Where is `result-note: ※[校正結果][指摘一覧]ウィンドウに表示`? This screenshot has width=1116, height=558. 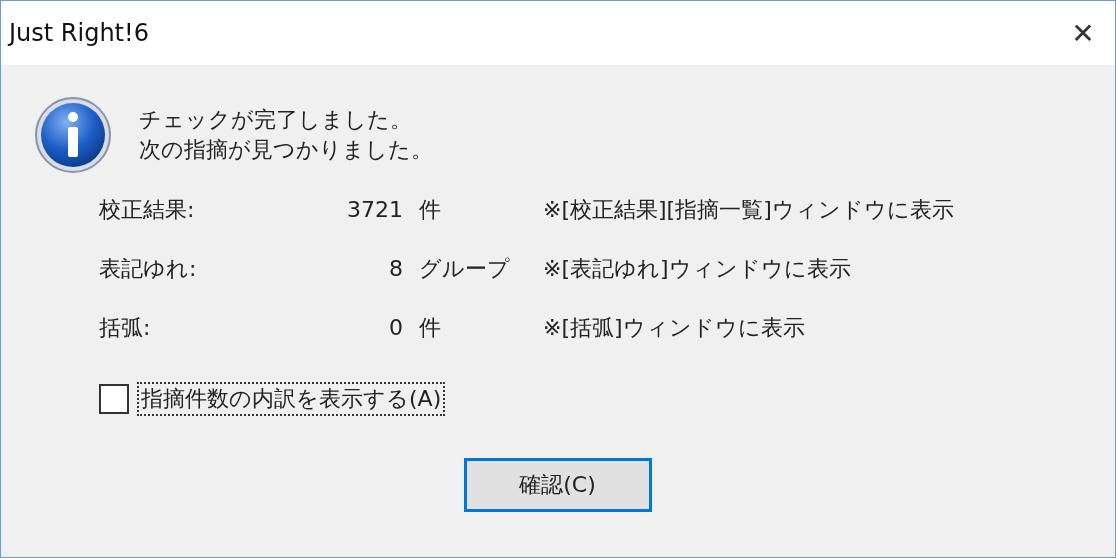
result-note: ※[校正結果][指摘一覧]ウィンドウに表示 is located at coordinates (749, 210).